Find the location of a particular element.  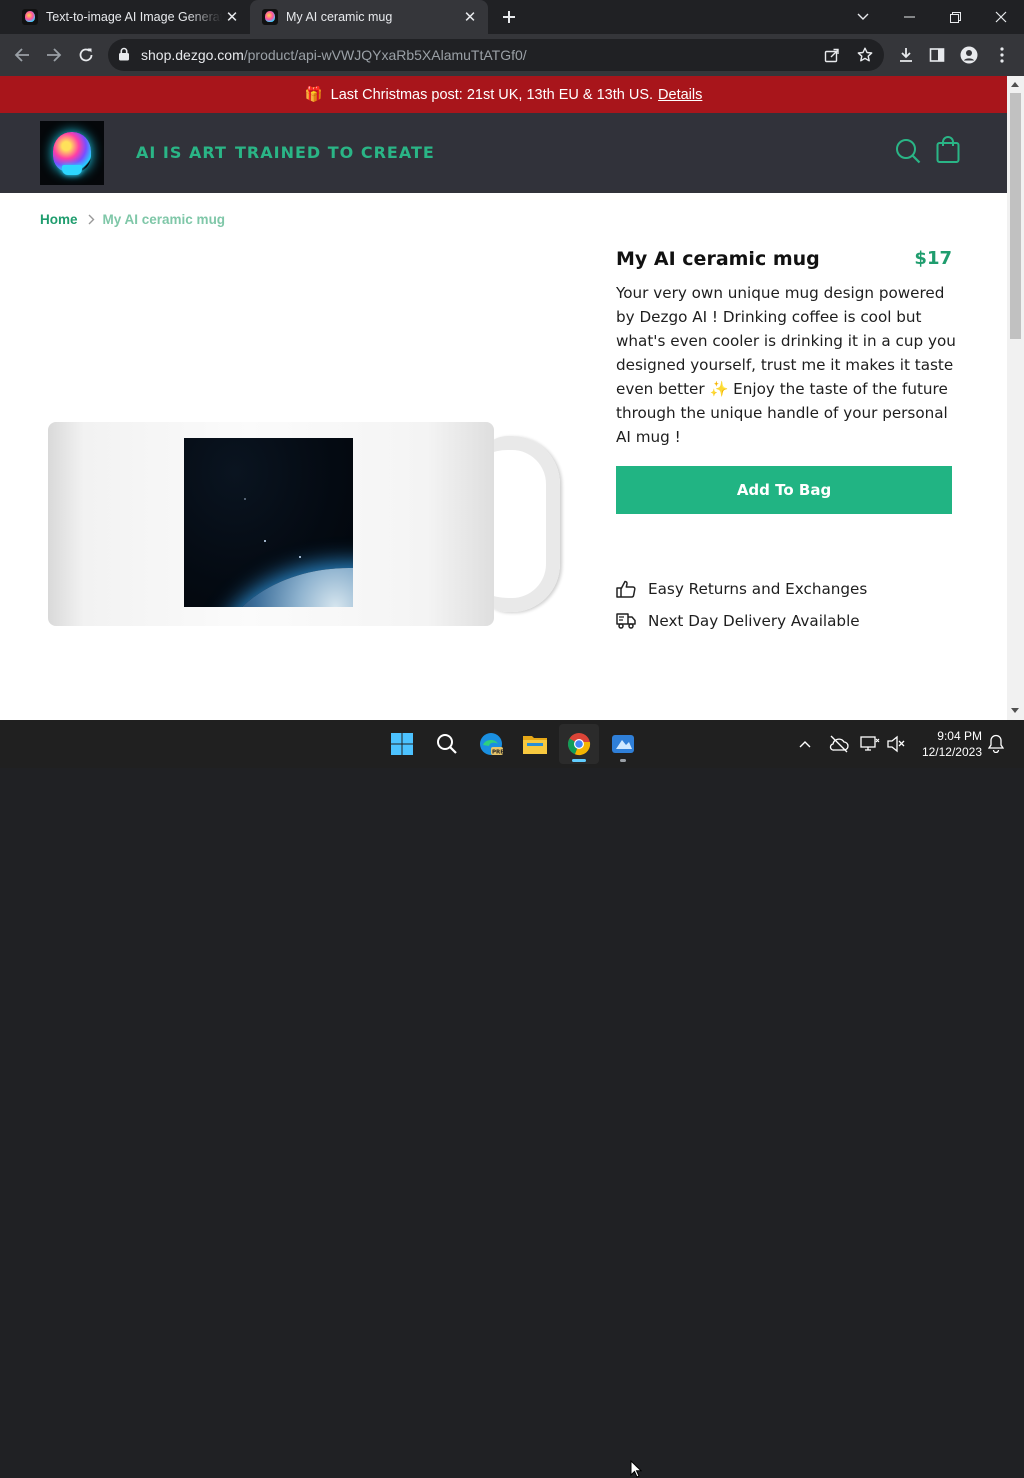

feature-next-day-delivery: Next Day Delivery Available is located at coordinates (738, 621).